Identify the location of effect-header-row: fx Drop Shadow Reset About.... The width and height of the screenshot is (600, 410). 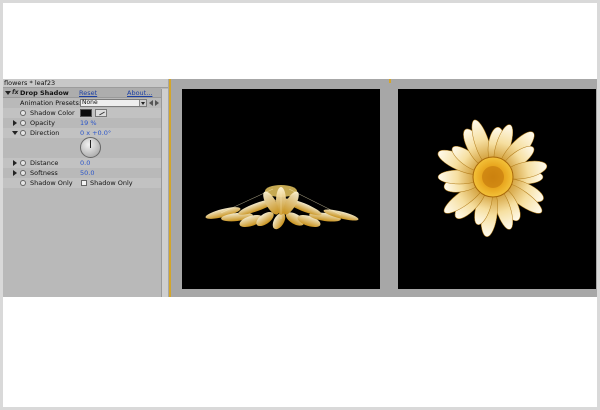
(82, 93).